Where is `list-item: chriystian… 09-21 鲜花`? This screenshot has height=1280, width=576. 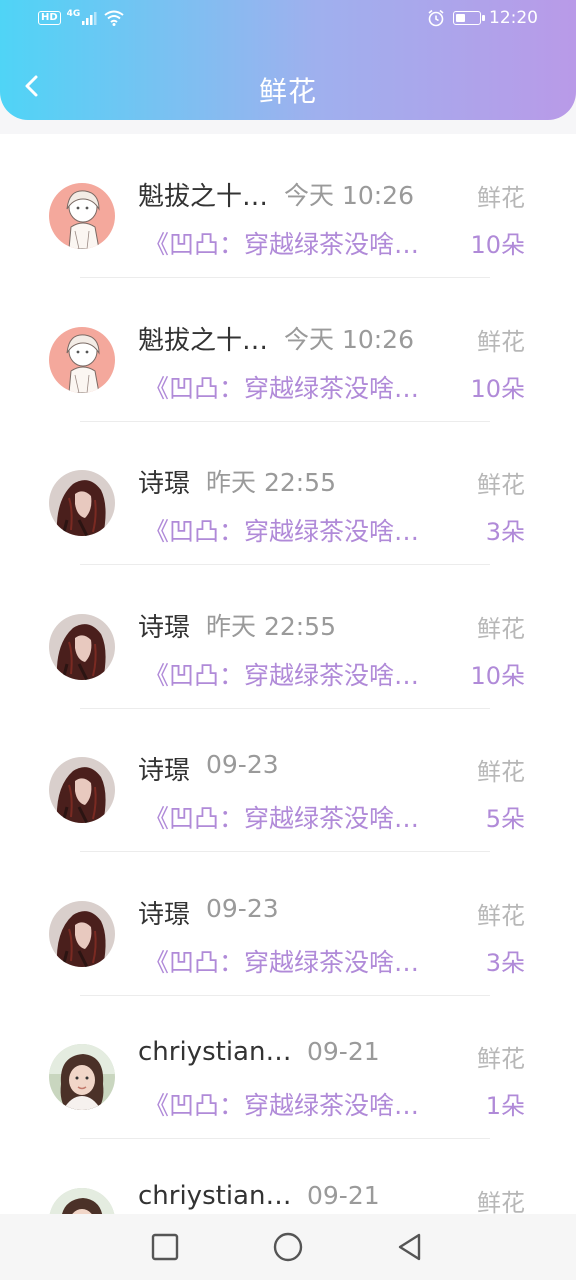
list-item: chriystian… 09-21 鲜花 is located at coordinates (288, 1177).